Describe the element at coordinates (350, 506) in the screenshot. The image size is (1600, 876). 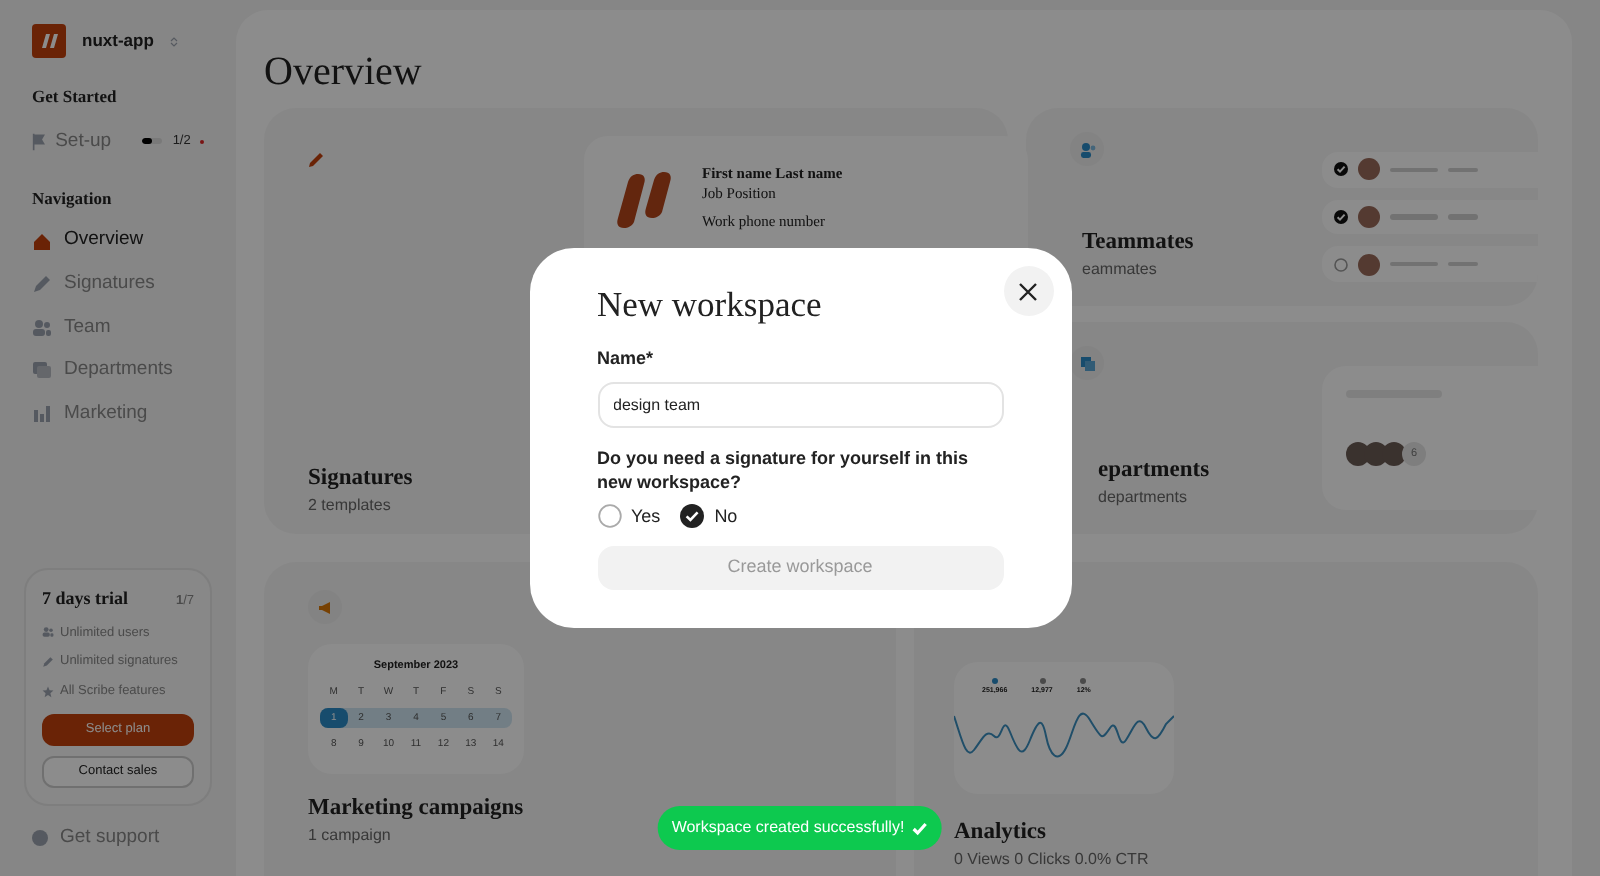
I see `card-subtitle: 2 templates` at that location.